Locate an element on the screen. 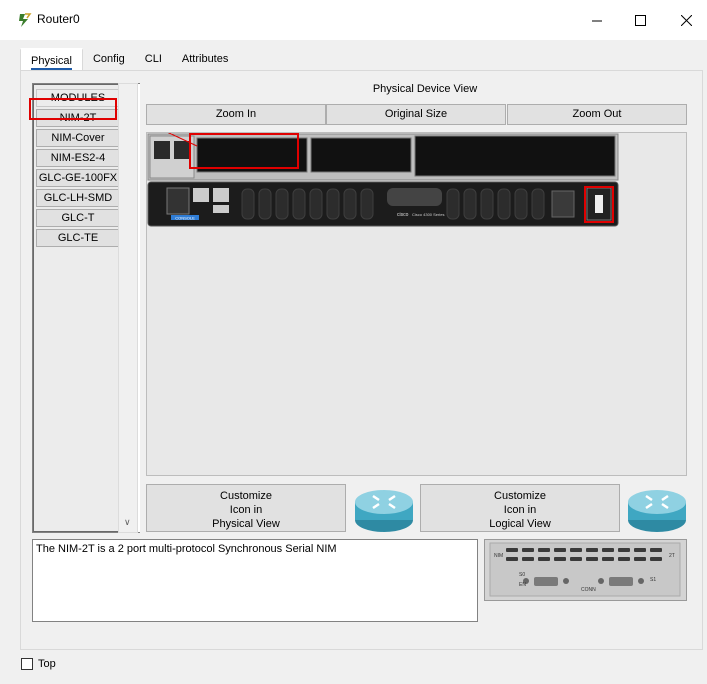 The image size is (707, 684). tab-config: Config is located at coordinates (108, 59).